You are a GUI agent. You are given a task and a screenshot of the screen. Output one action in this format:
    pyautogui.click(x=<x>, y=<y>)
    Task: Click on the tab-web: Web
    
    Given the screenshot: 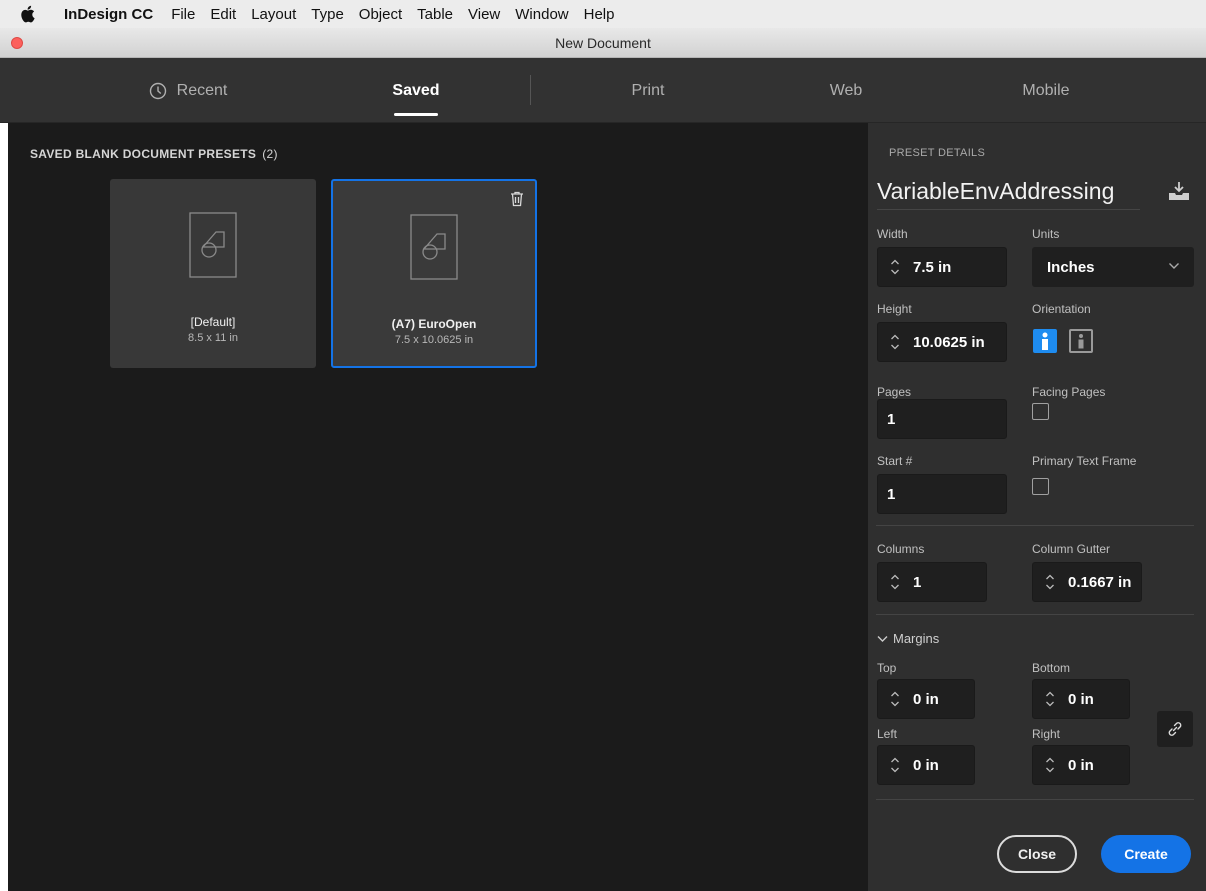 What is the action you would take?
    pyautogui.click(x=846, y=90)
    